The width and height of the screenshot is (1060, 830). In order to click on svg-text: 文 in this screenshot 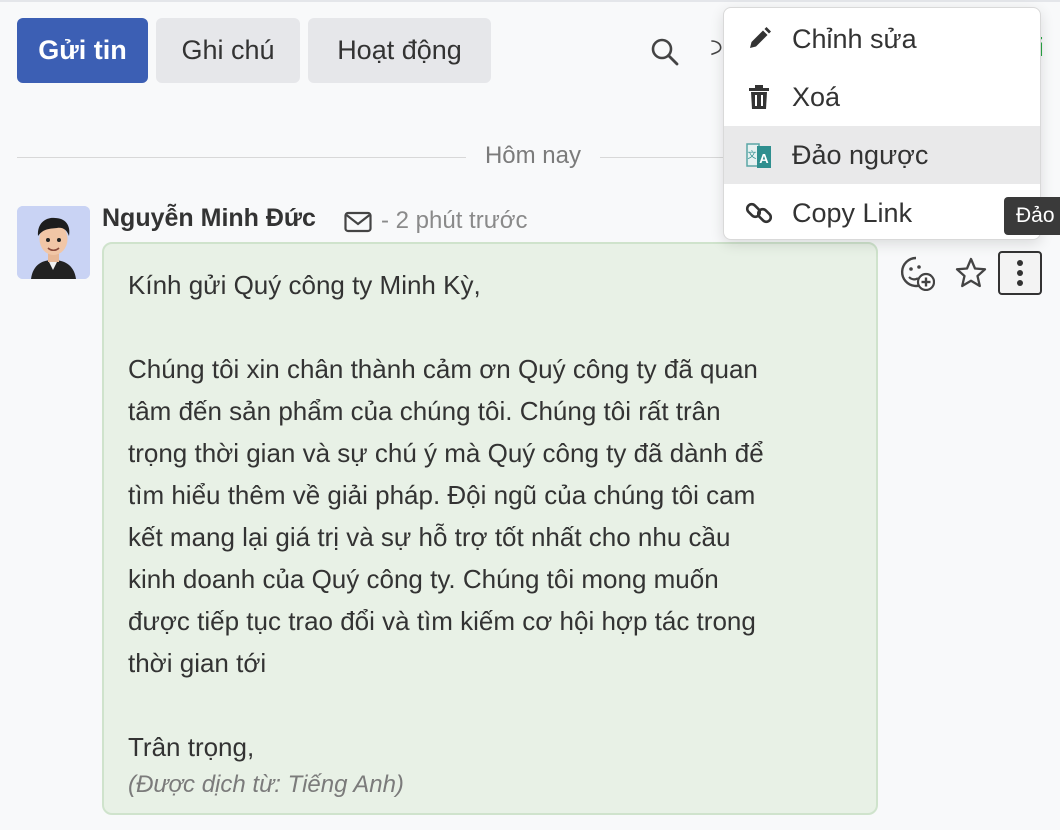, I will do `click(751, 155)`.